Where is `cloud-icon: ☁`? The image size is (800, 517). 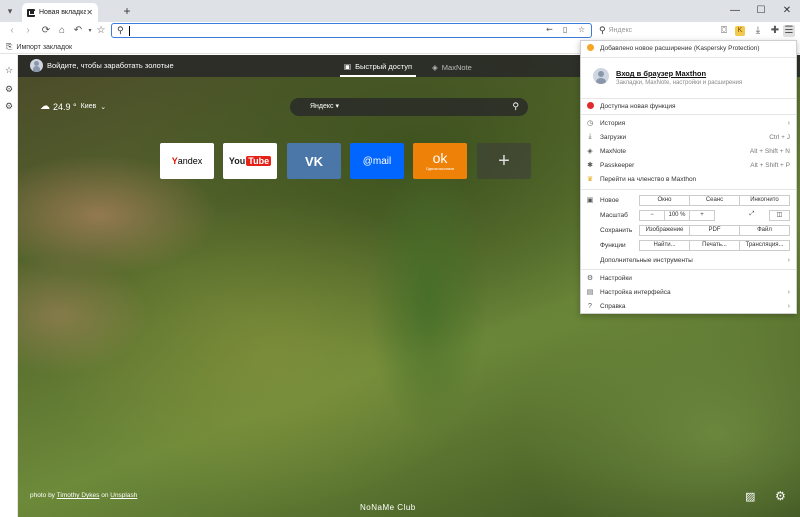 cloud-icon: ☁ is located at coordinates (45, 106).